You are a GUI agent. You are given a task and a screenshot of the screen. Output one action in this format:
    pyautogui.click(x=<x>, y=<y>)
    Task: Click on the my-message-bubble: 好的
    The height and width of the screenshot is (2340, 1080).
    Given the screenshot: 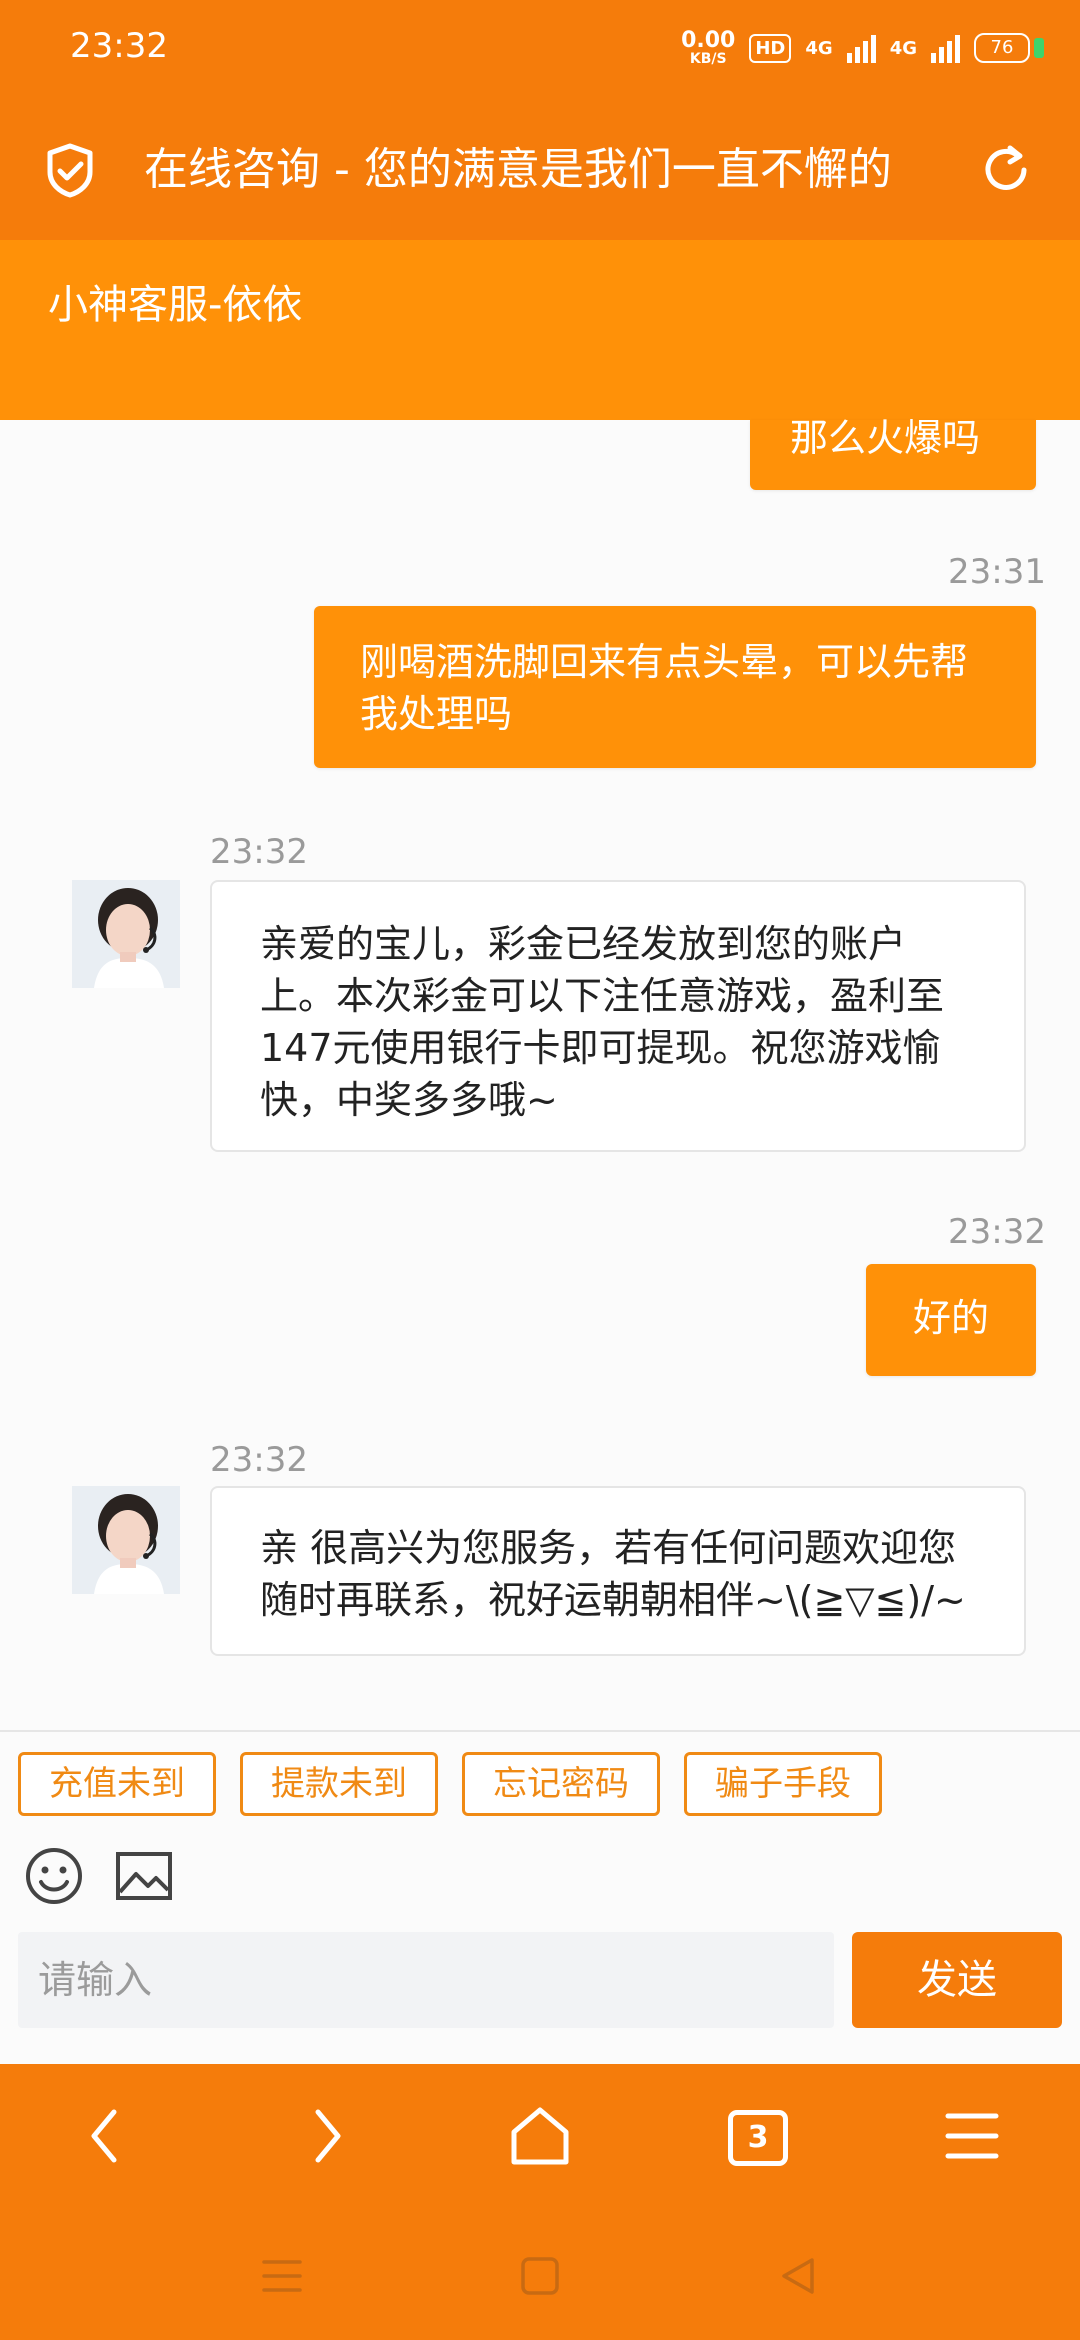 What is the action you would take?
    pyautogui.click(x=951, y=1320)
    